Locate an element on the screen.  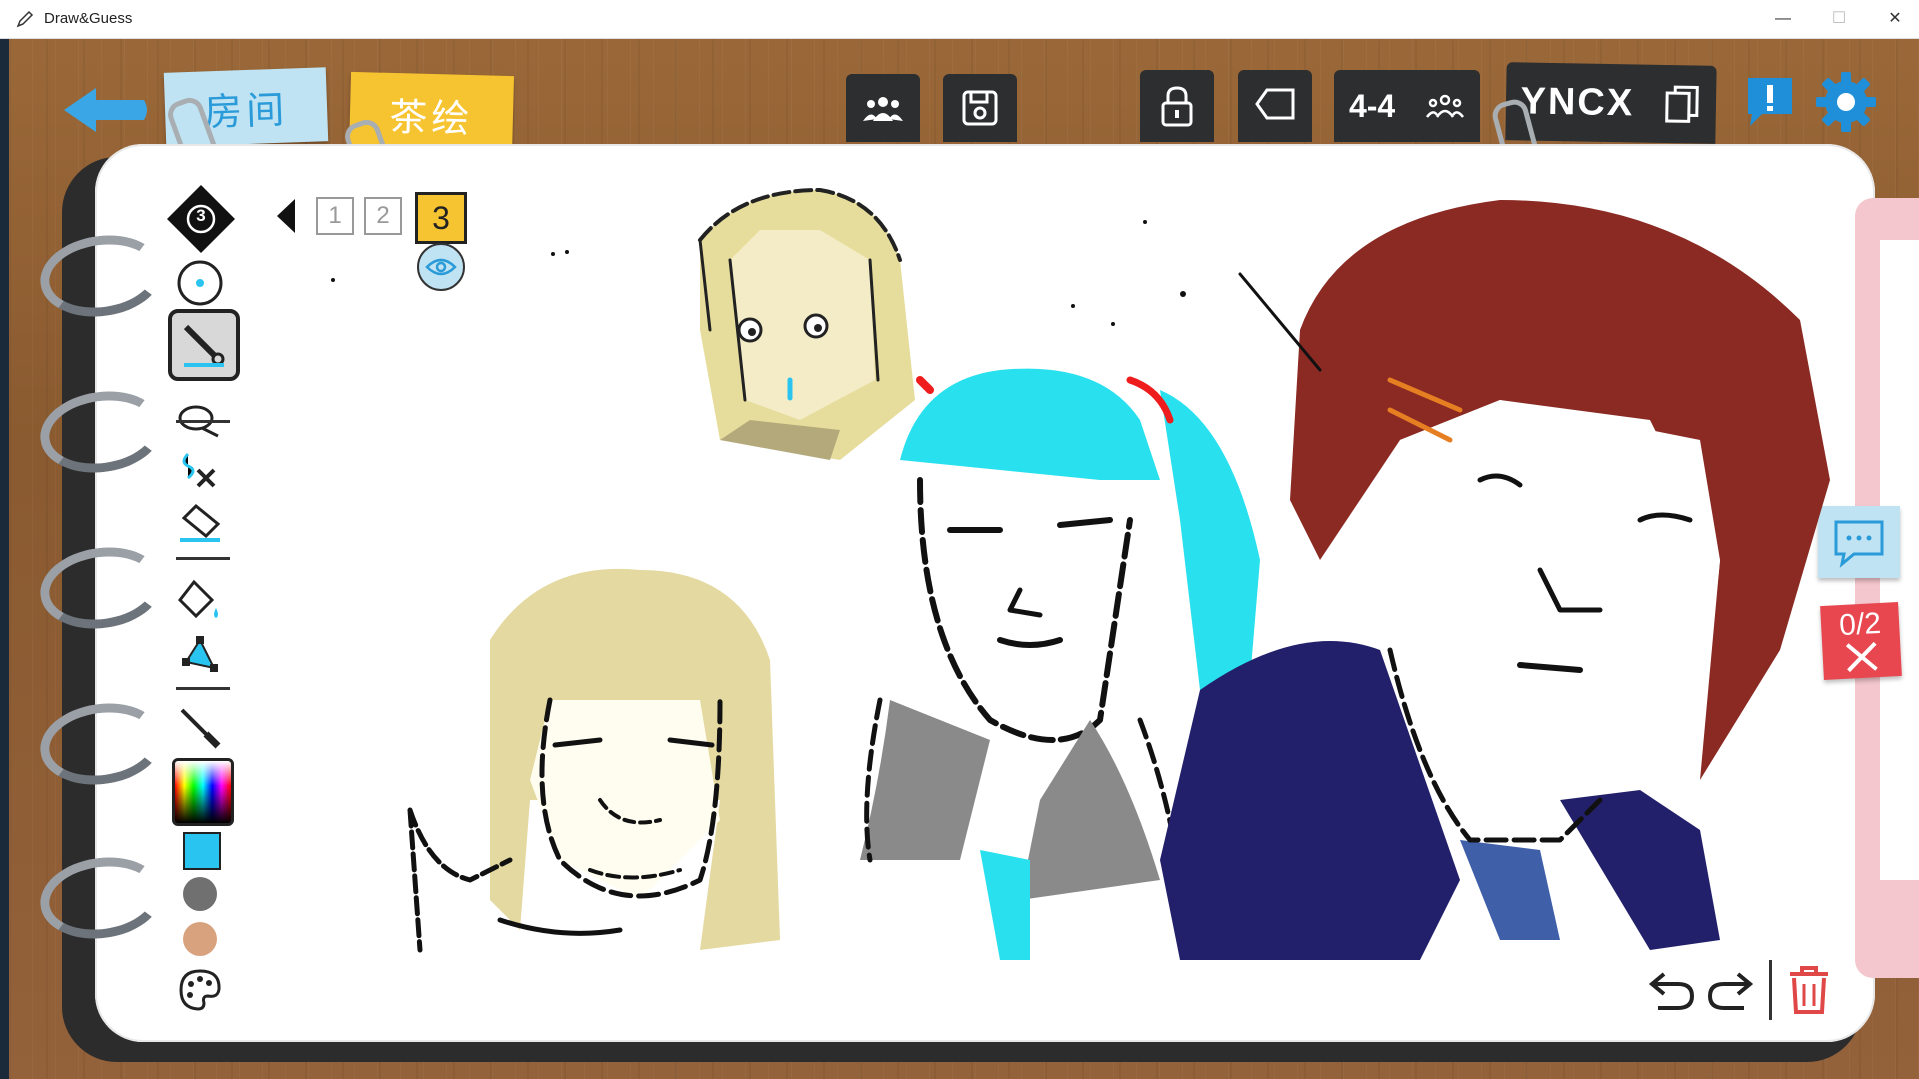
alert-icon is located at coordinates (1770, 102).